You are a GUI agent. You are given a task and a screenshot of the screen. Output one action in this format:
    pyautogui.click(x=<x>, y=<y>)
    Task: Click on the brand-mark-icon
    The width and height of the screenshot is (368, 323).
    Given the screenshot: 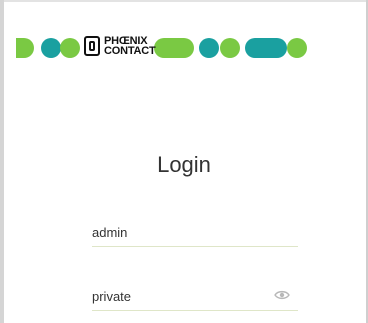 What is the action you would take?
    pyautogui.click(x=92, y=46)
    